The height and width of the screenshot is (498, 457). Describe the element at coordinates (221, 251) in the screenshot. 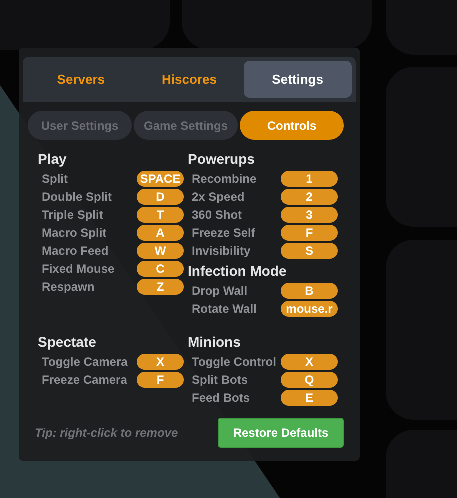

I see `action-label: Invisibility` at that location.